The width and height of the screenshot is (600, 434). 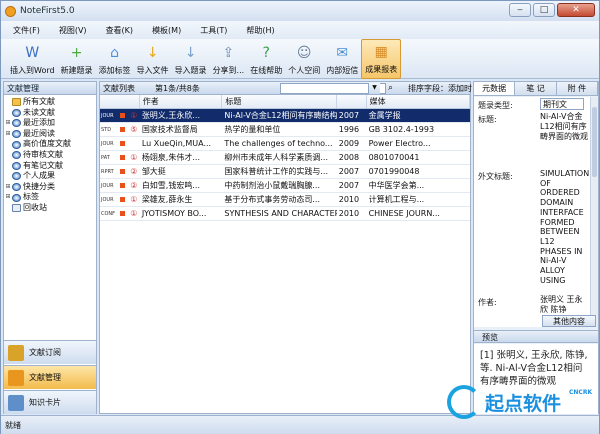 What do you see at coordinates (50, 144) in the screenshot?
I see `tree-item-4: 高价值度文献` at bounding box center [50, 144].